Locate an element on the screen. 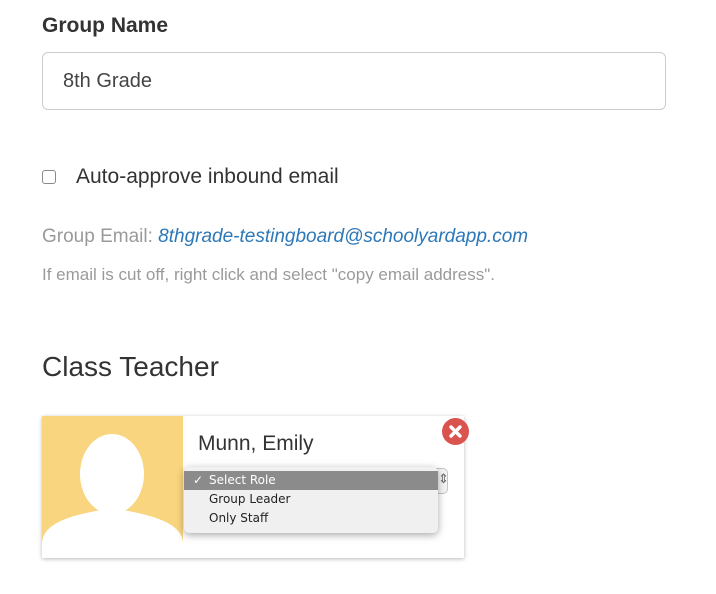 This screenshot has height=594, width=716. select-arrows-icon: ⇕ is located at coordinates (443, 478).